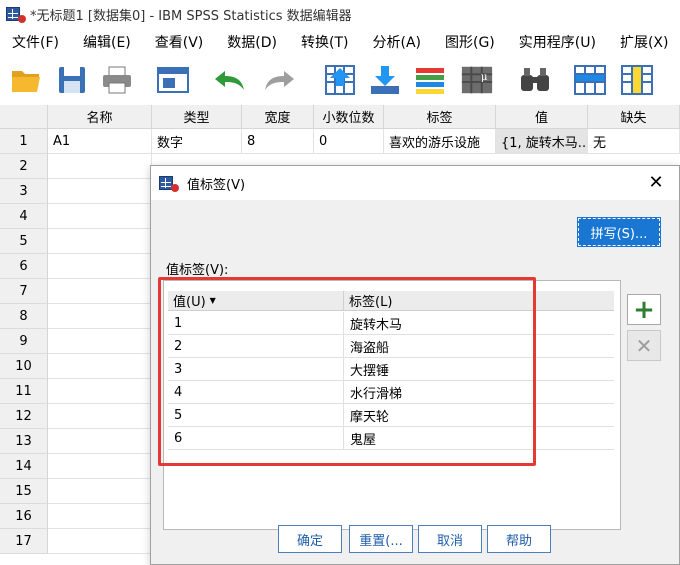  I want to click on dialog-titlebar: 值标签(V) ✕, so click(415, 183).